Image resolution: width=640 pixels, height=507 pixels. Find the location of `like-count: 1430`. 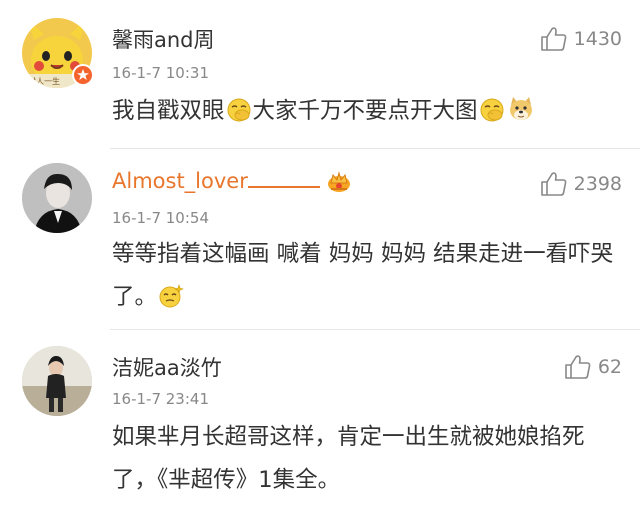

like-count: 1430 is located at coordinates (597, 39).